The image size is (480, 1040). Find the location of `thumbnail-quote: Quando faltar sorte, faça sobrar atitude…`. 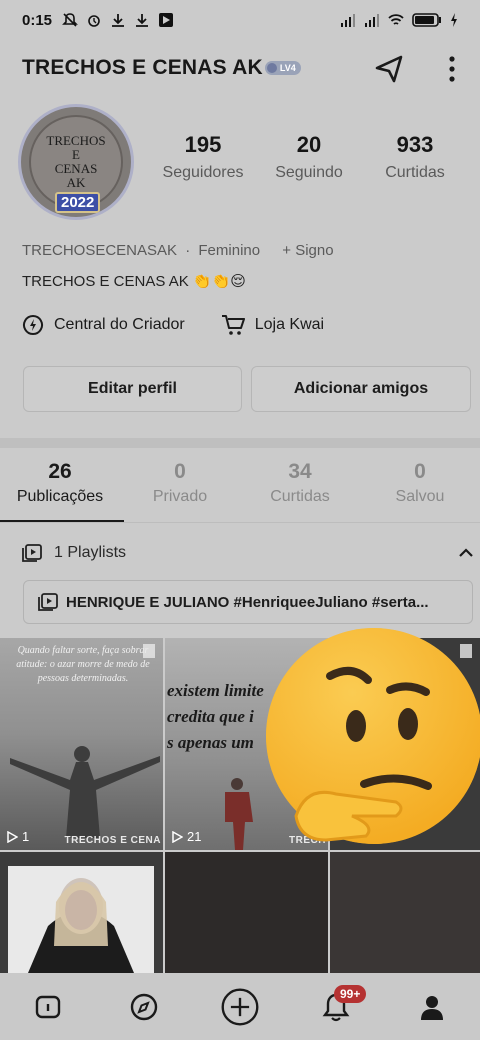

thumbnail-quote: Quando faltar sorte, faça sobrar atitude… is located at coordinates (83, 664).